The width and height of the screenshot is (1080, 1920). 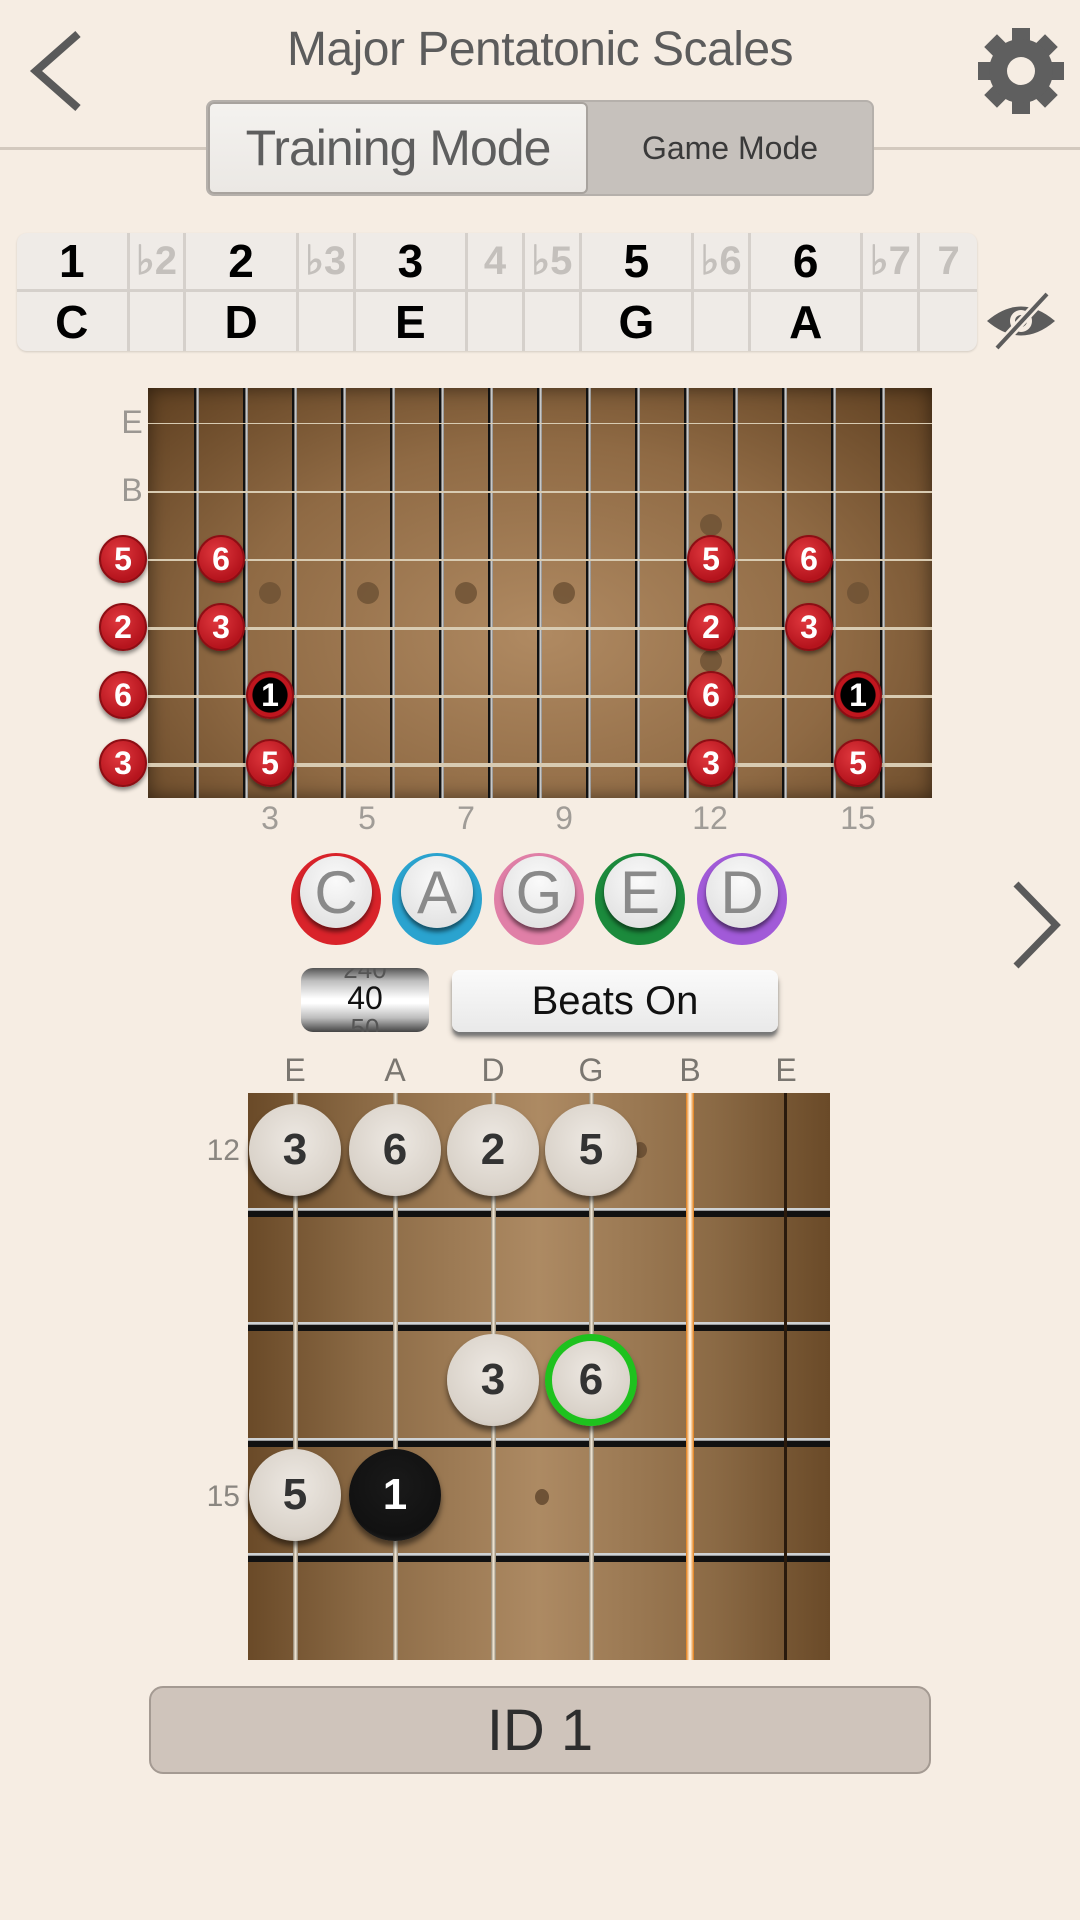 I want to click on fret-number-15: 15, so click(x=858, y=818).